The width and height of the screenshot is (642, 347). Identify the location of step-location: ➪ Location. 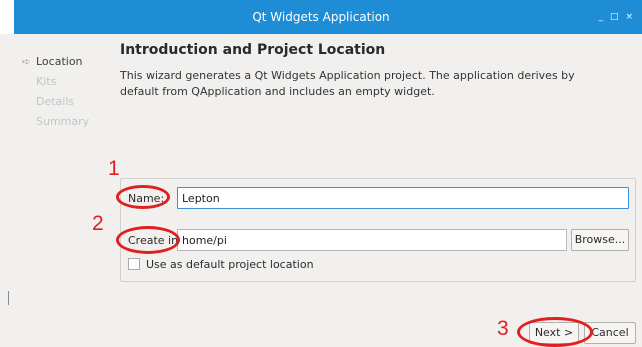
(64, 62).